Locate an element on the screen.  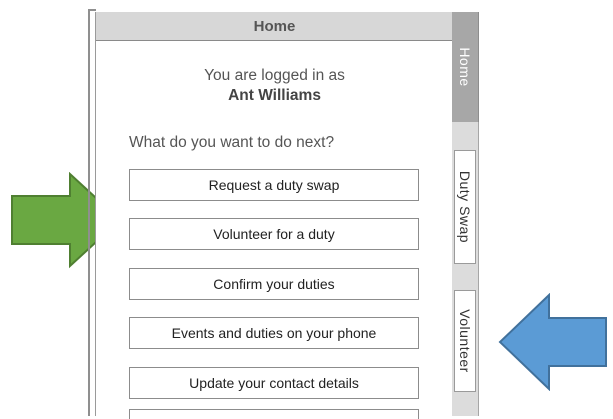
panel-header: Home is located at coordinates (274, 26).